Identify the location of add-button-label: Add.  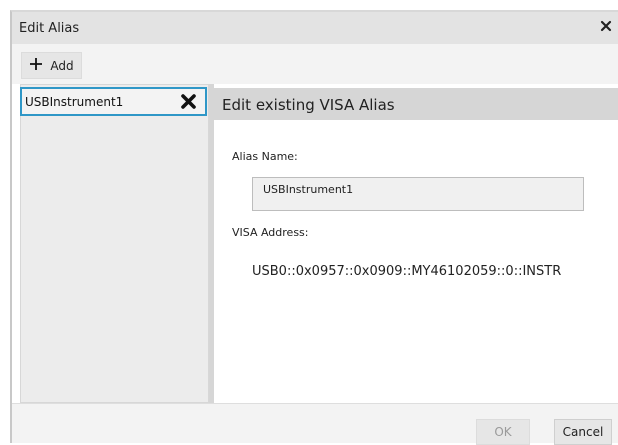
(62, 65).